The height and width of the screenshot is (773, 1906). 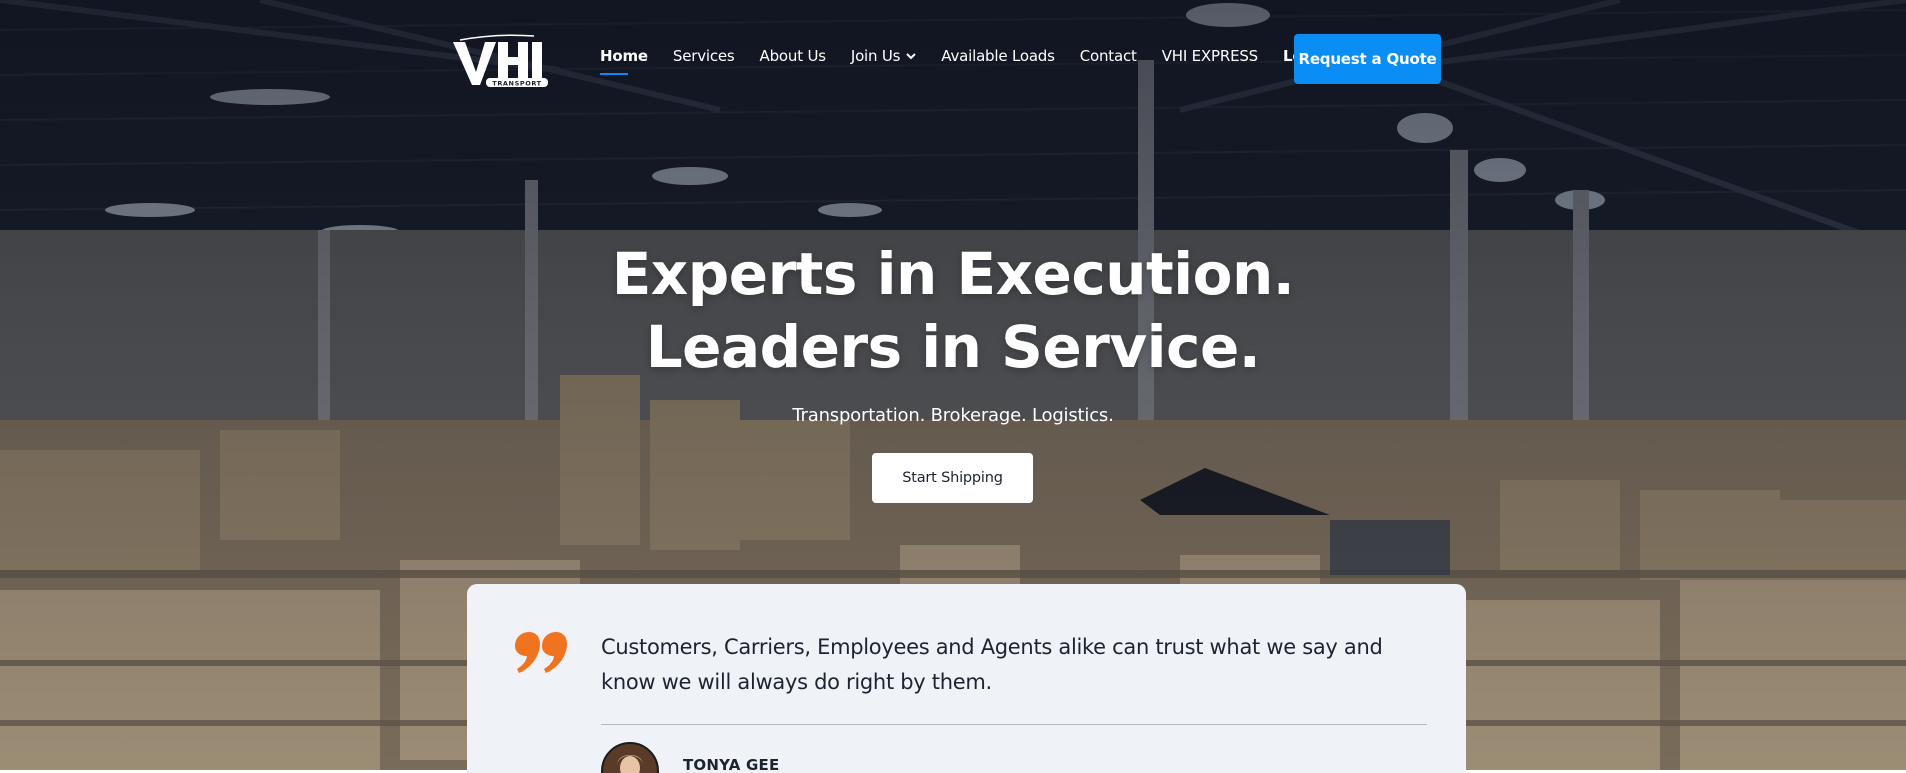 I want to click on nav-services: Services, so click(x=704, y=56).